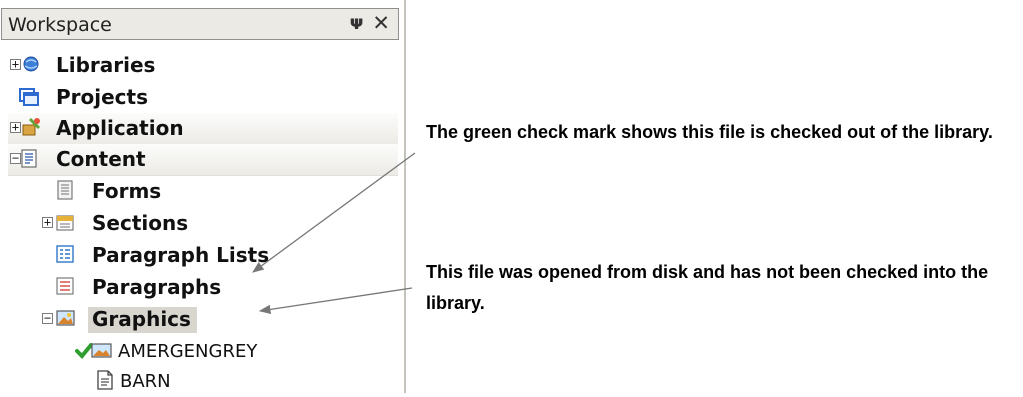 Image resolution: width=1023 pixels, height=397 pixels. What do you see at coordinates (334, 212) in the screenshot?
I see `arrow-checked-out` at bounding box center [334, 212].